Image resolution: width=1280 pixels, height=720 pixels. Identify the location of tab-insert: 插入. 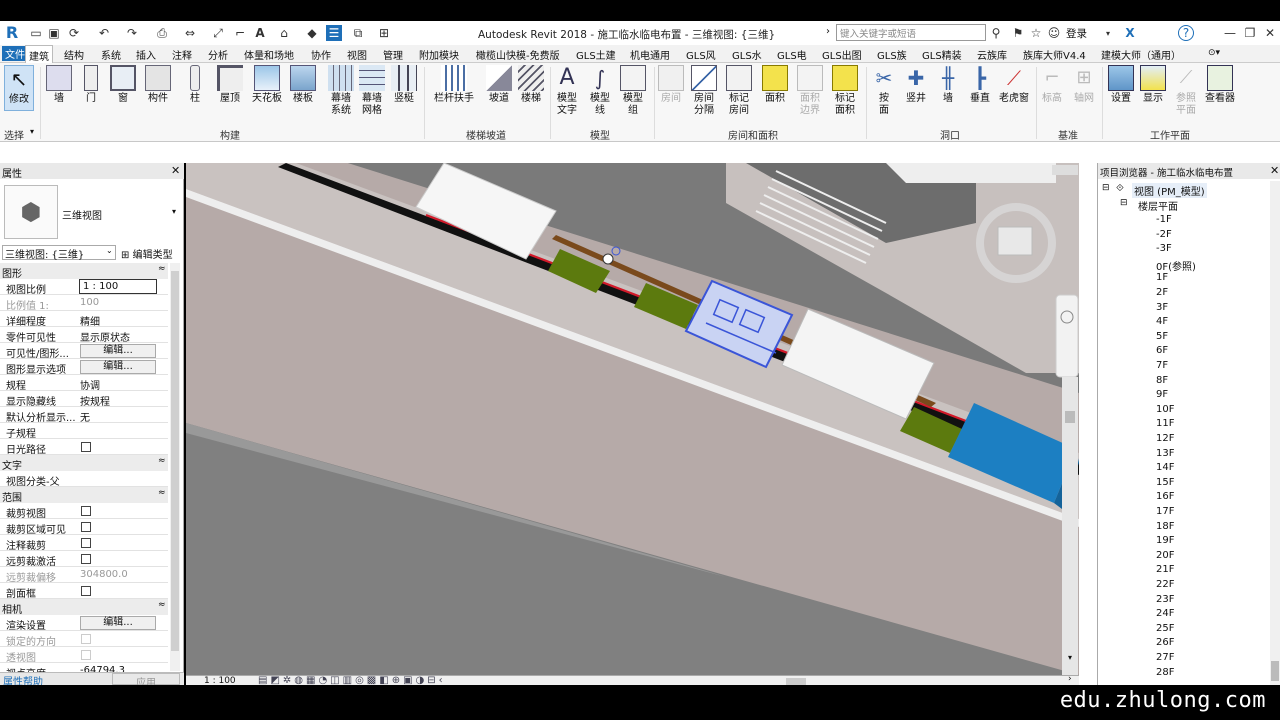
(146, 54).